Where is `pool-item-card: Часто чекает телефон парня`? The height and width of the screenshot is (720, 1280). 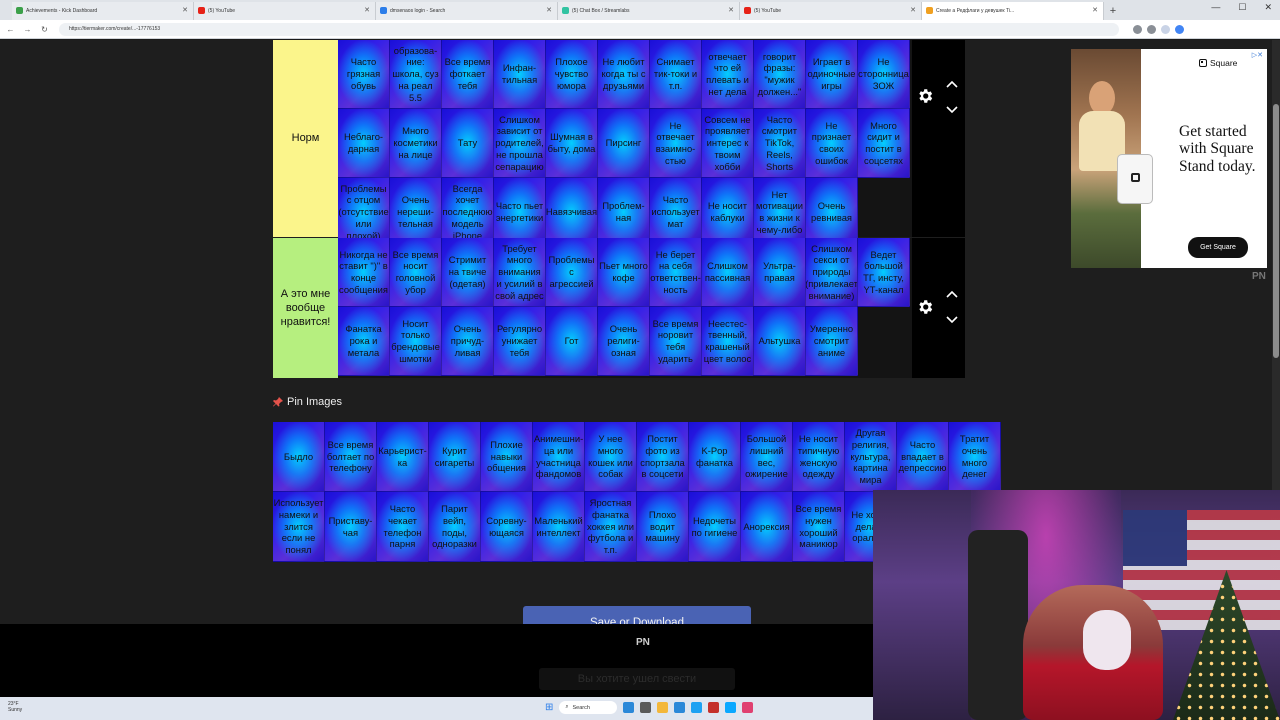
pool-item-card: Часто чекает телефон парня is located at coordinates (403, 527).